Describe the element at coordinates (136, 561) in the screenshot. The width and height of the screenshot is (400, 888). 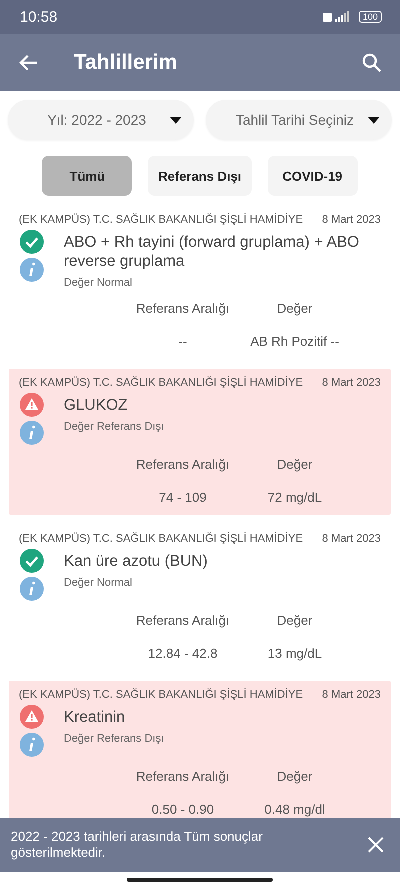
I see `test-name: Kan üre azotu (BUN)` at that location.